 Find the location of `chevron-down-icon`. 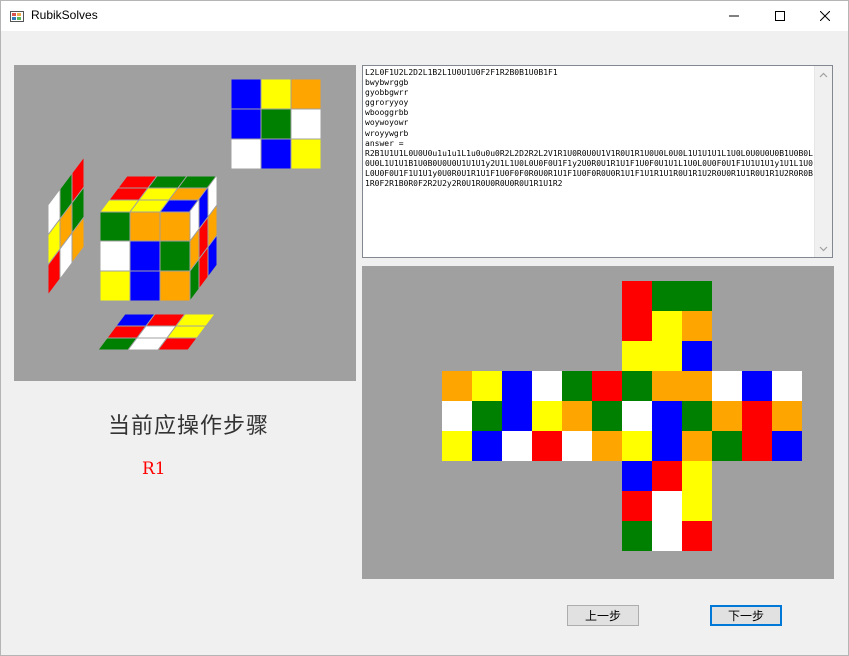

chevron-down-icon is located at coordinates (823, 248).